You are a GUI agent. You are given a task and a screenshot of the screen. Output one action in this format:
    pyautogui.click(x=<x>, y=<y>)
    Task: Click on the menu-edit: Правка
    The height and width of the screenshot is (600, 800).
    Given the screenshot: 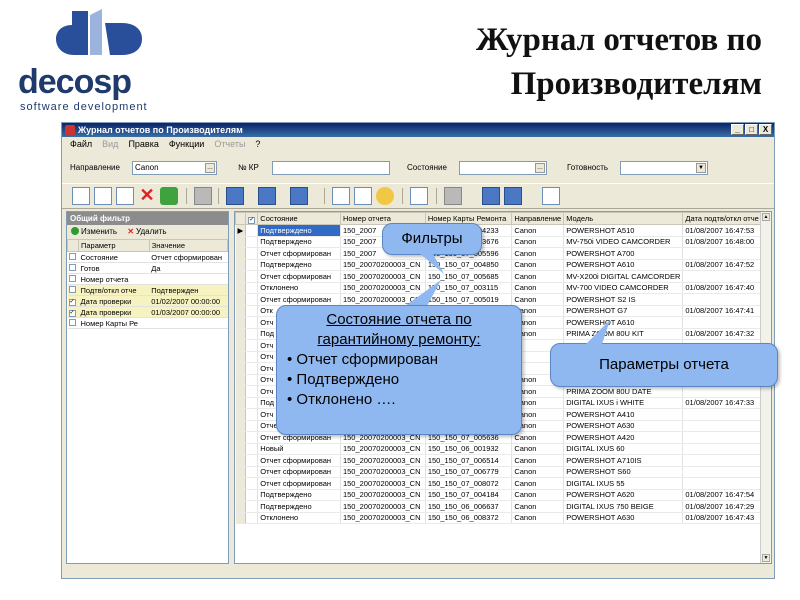 What is the action you would take?
    pyautogui.click(x=143, y=144)
    